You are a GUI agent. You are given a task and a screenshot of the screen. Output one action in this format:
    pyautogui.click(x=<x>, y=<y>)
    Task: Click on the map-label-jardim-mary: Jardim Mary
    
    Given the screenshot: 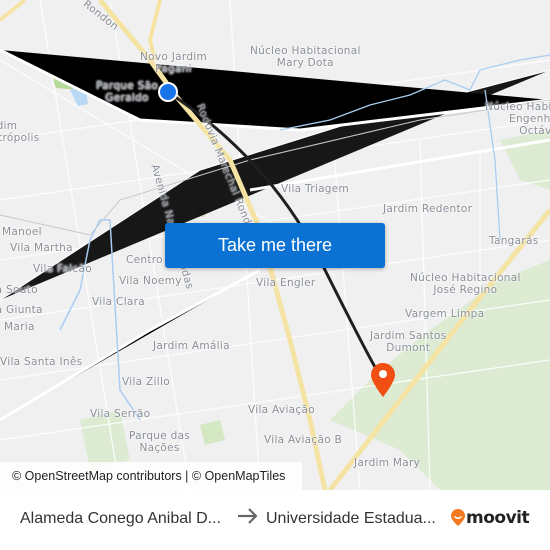 What is the action you would take?
    pyautogui.click(x=387, y=463)
    